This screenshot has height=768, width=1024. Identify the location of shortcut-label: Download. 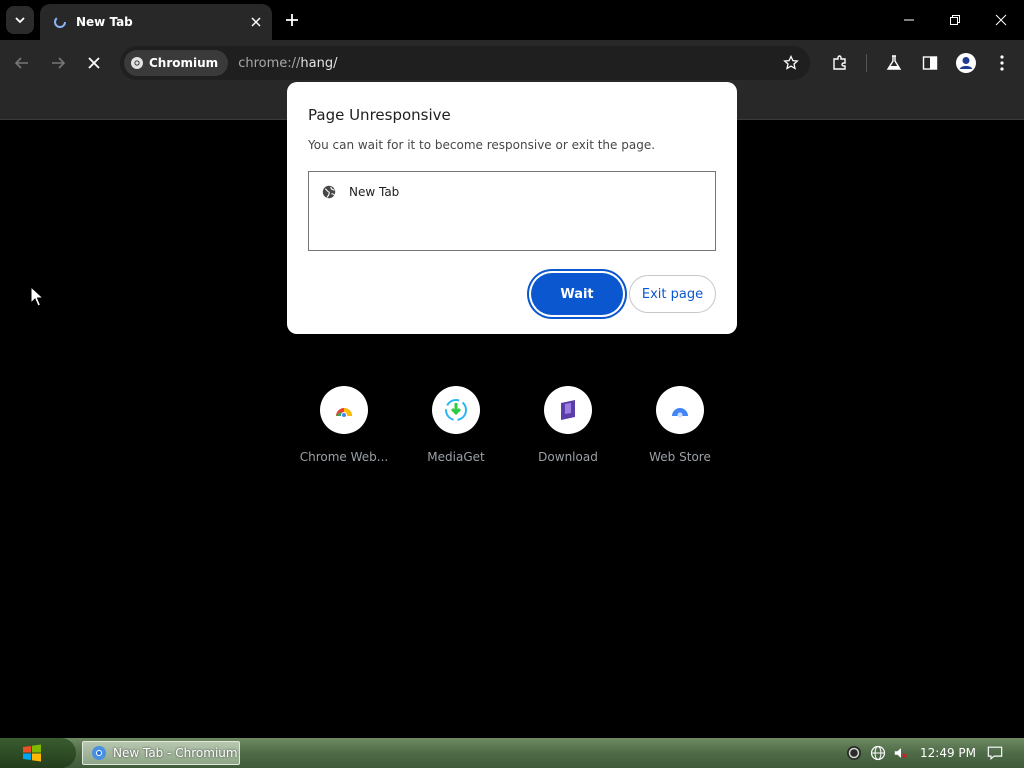
(568, 457).